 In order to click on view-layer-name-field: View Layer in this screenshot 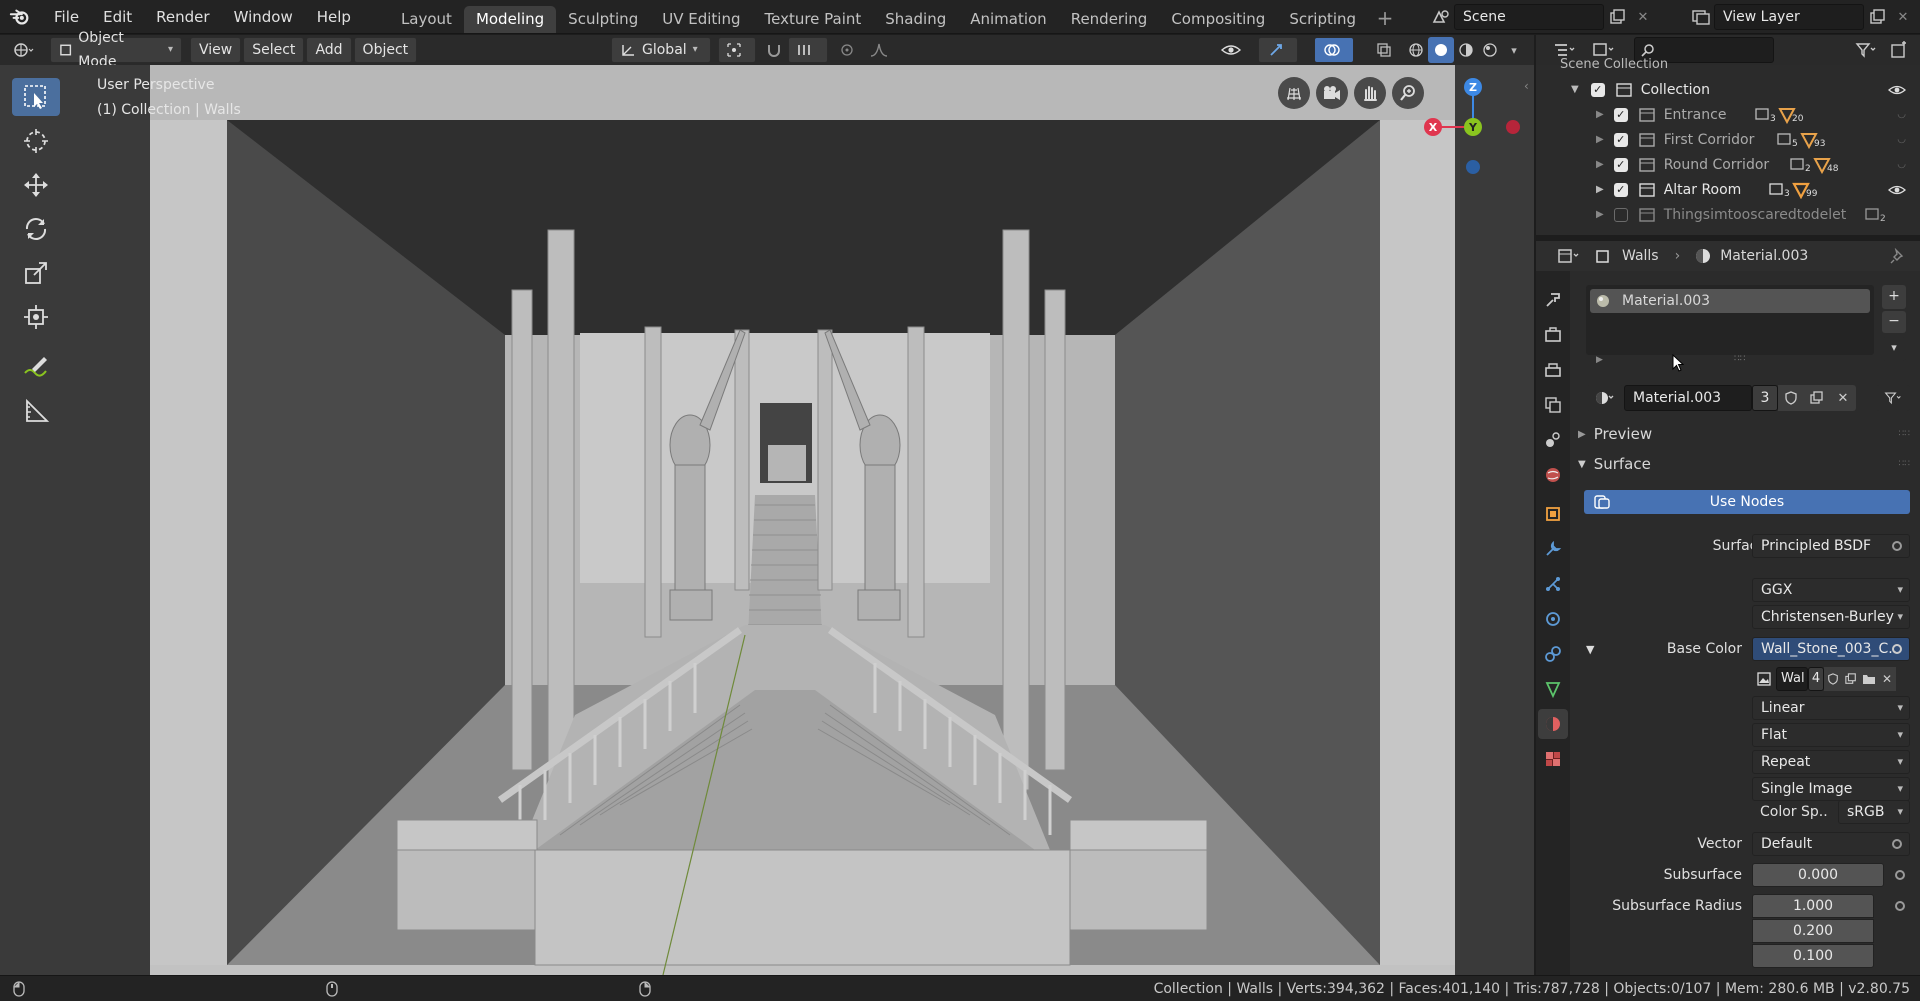, I will do `click(1789, 17)`.